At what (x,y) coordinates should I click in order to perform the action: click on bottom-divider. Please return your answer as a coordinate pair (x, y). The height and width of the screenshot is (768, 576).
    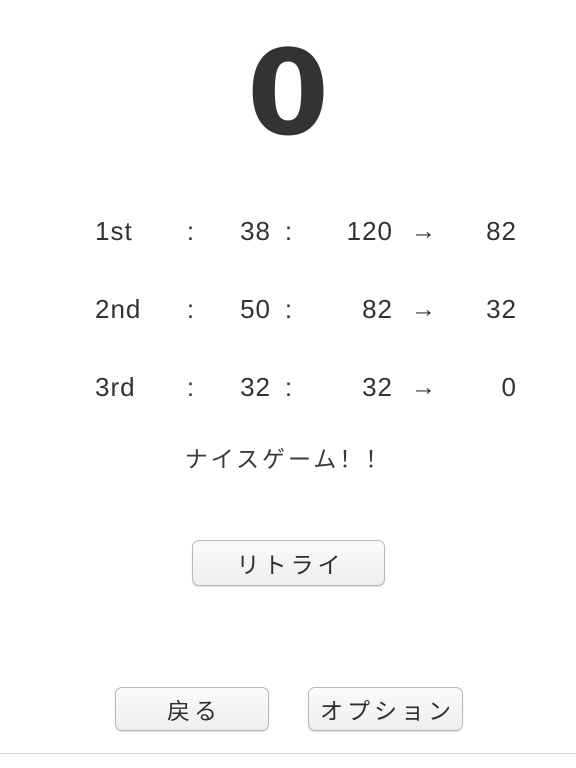
    Looking at the image, I should click on (288, 753).